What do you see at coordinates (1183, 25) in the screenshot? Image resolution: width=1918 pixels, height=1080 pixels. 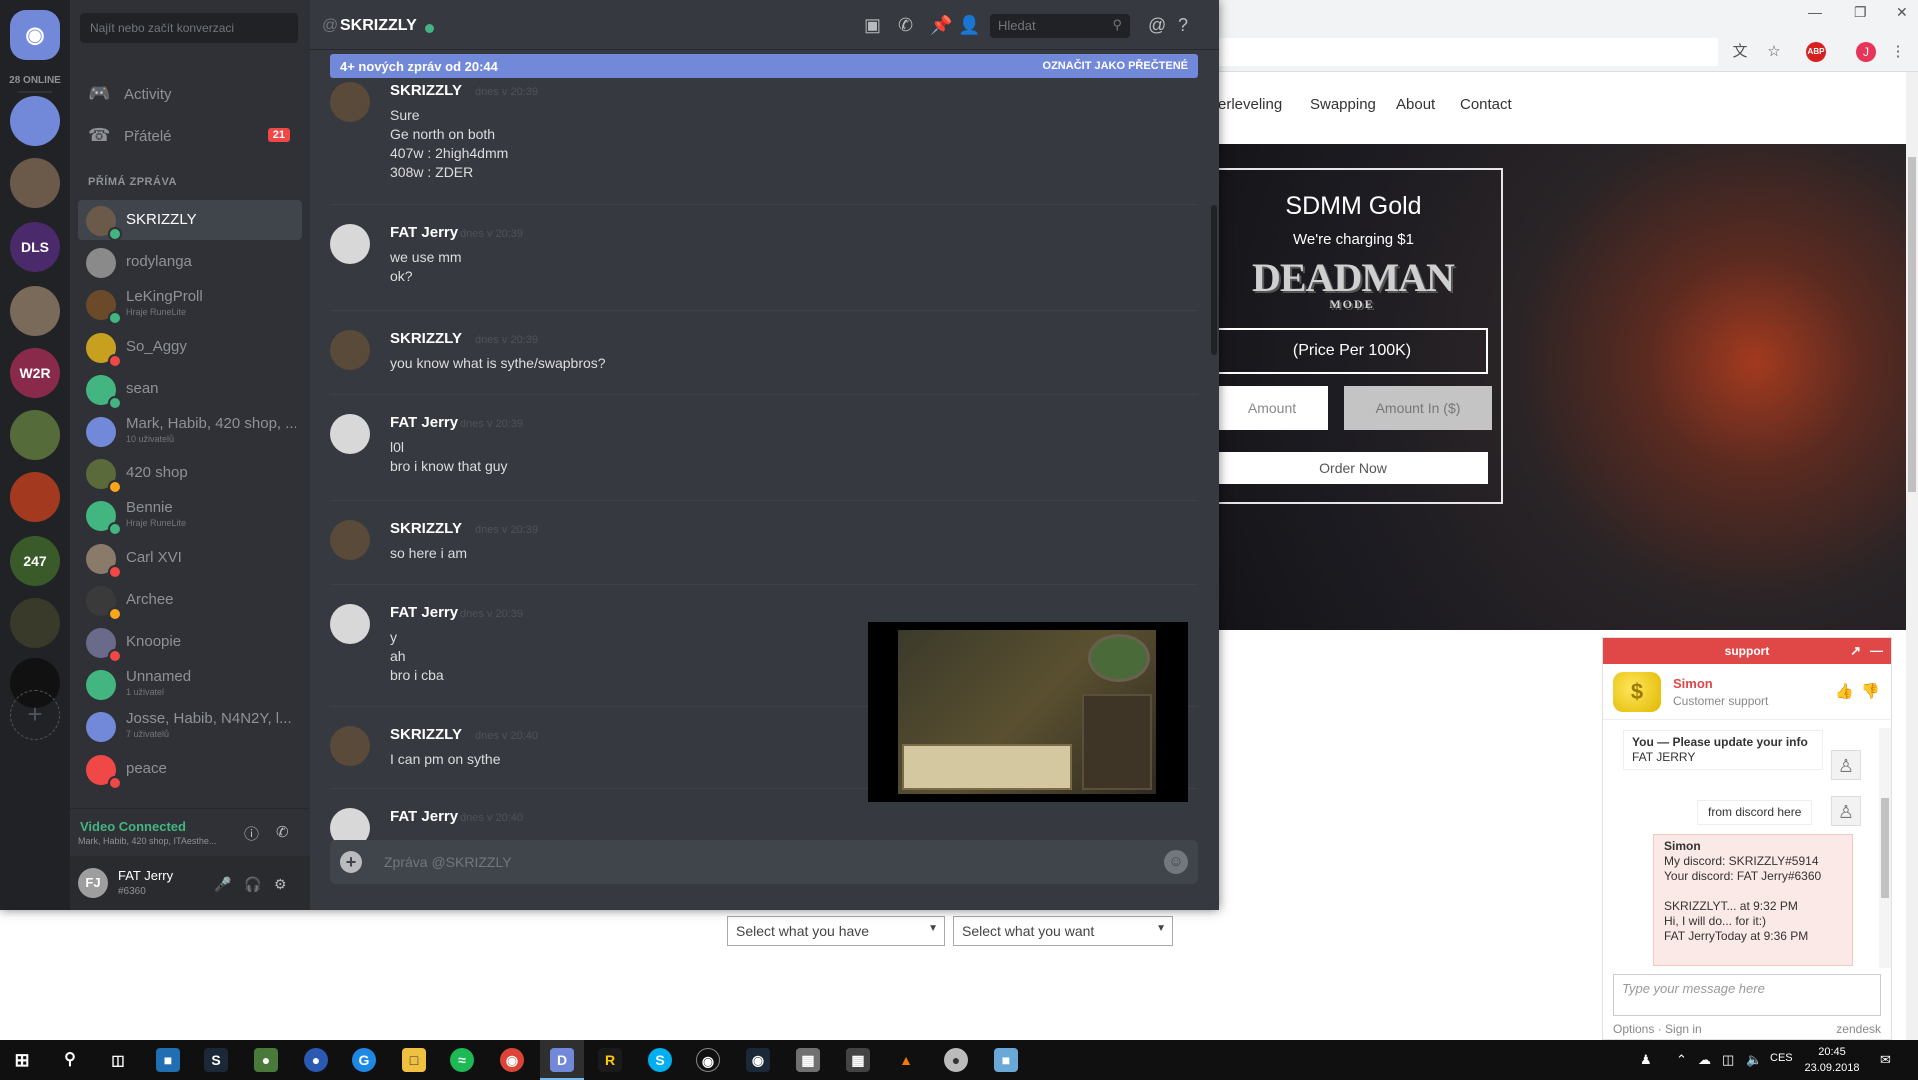 I see `help-icon: ?` at bounding box center [1183, 25].